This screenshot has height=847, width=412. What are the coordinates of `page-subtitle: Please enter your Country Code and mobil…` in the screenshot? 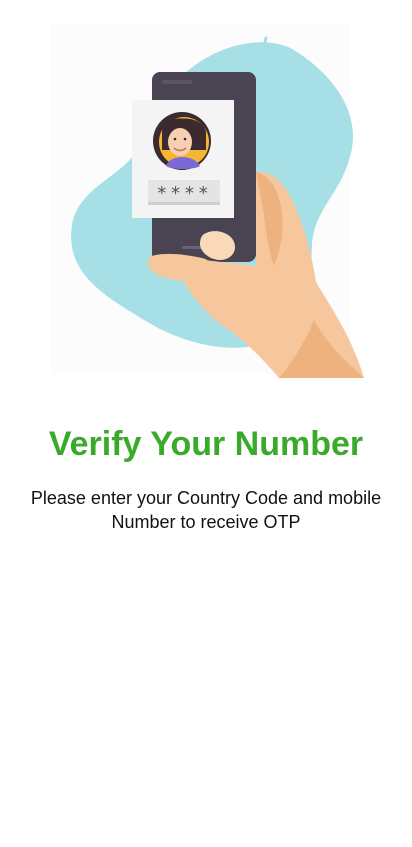 It's located at (206, 510).